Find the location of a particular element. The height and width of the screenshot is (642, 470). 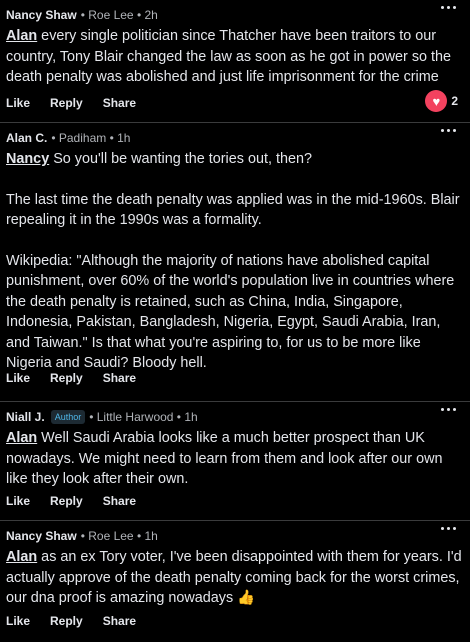

comment-meta: • Roe Lee • 2h is located at coordinates (119, 15).